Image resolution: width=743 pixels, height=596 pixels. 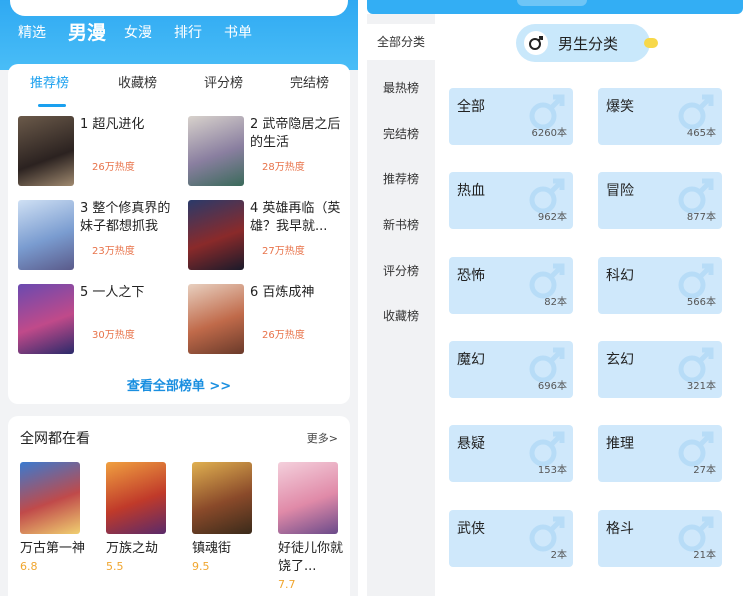 What do you see at coordinates (254, 292) in the screenshot?
I see `rank-number: 6` at bounding box center [254, 292].